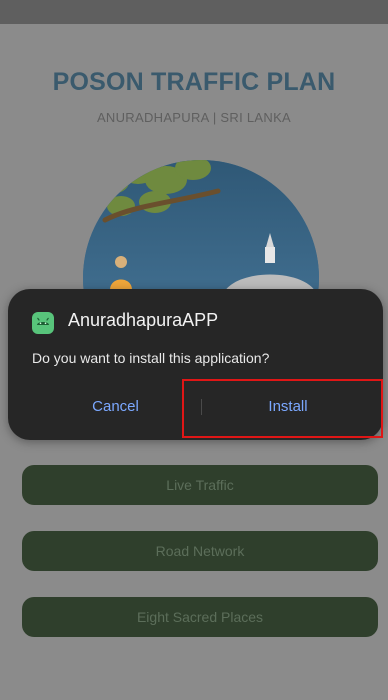 This screenshot has width=388, height=700. Describe the element at coordinates (200, 551) in the screenshot. I see `road-network-button: Road Network` at that location.